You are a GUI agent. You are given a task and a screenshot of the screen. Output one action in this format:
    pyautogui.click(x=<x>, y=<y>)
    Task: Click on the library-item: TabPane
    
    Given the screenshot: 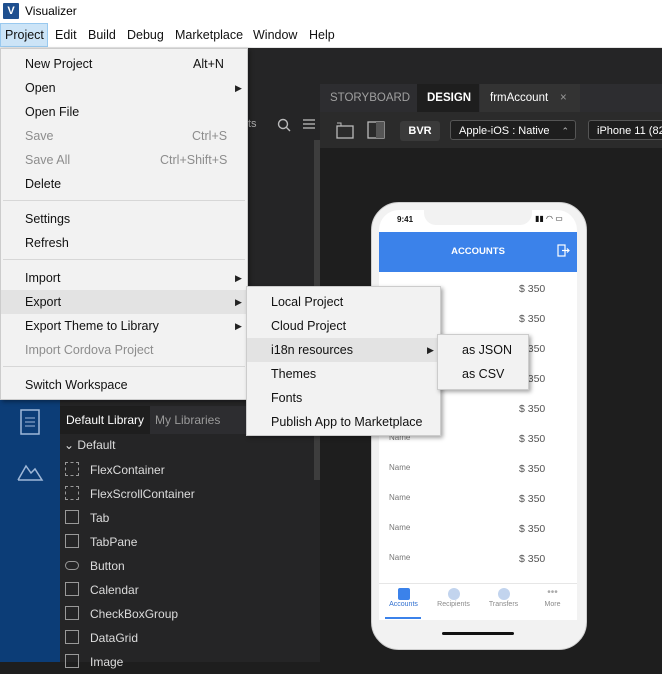 What is the action you would take?
    pyautogui.click(x=190, y=542)
    